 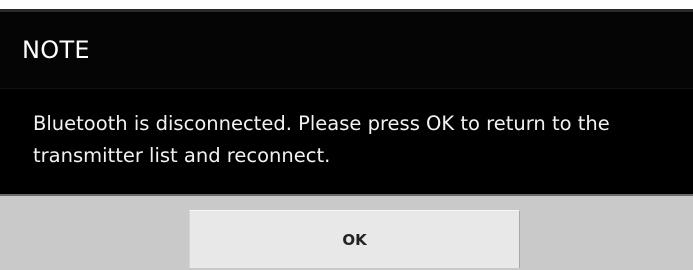 I want to click on dialog-title: NOTE, so click(x=56, y=50).